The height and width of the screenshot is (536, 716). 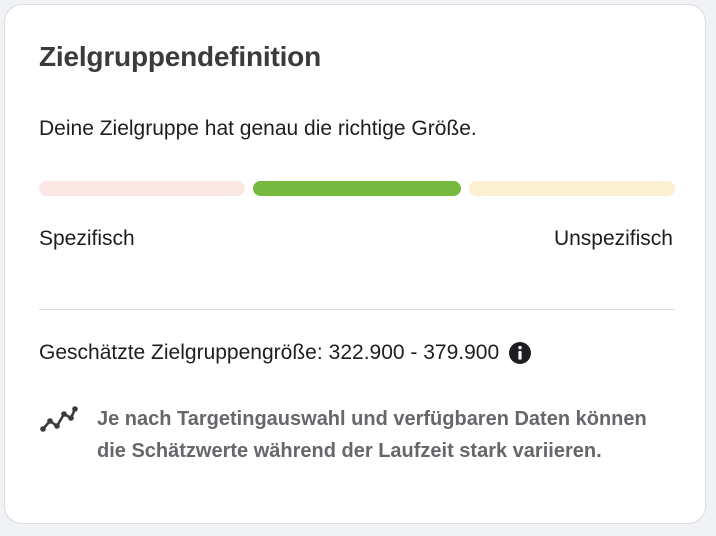 What do you see at coordinates (87, 238) in the screenshot?
I see `meter-label-specific: Spezifisch` at bounding box center [87, 238].